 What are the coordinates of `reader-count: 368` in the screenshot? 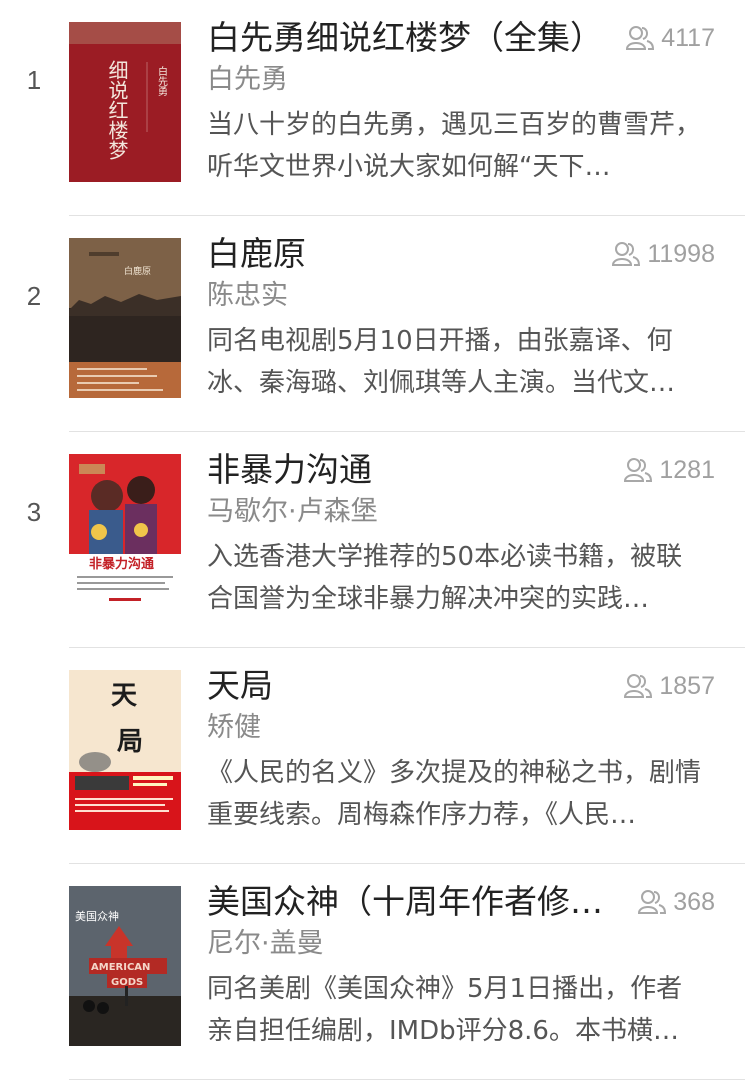 It's located at (676, 902).